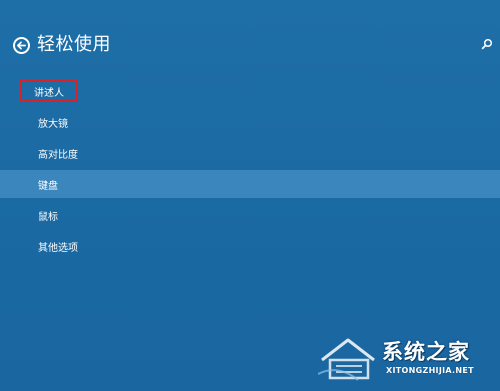 This screenshot has width=500, height=391. What do you see at coordinates (250, 153) in the screenshot?
I see `menu-item-high-contrast: 高对比度` at bounding box center [250, 153].